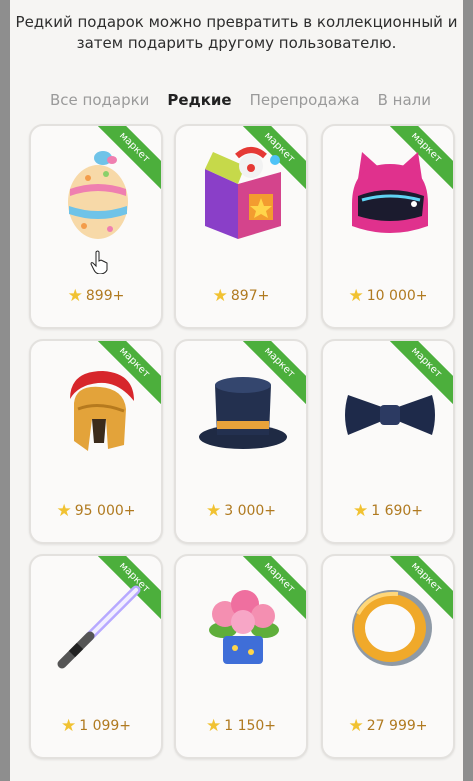 The width and height of the screenshot is (473, 781). I want to click on price-value: 27 999+, so click(397, 726).